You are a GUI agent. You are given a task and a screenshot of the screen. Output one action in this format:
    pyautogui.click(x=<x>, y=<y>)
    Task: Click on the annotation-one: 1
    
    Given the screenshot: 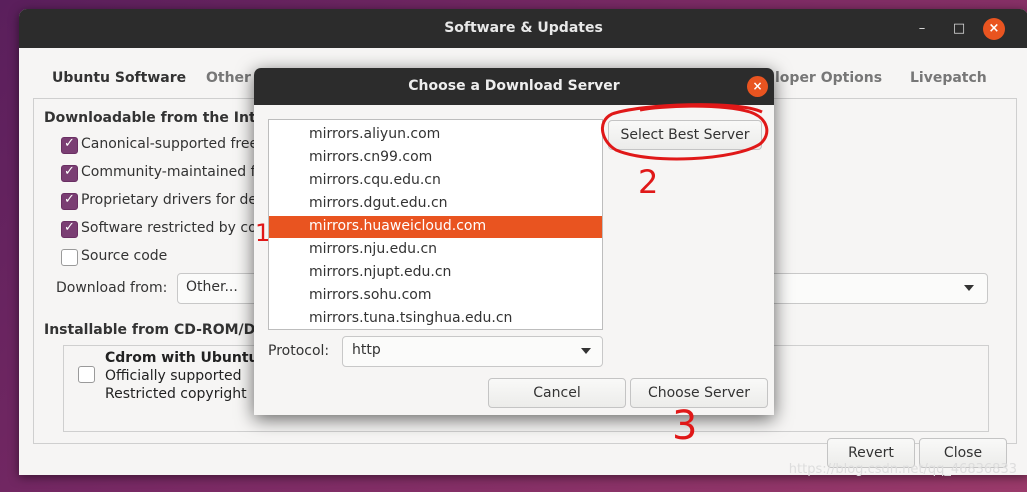 What is the action you would take?
    pyautogui.click(x=262, y=233)
    